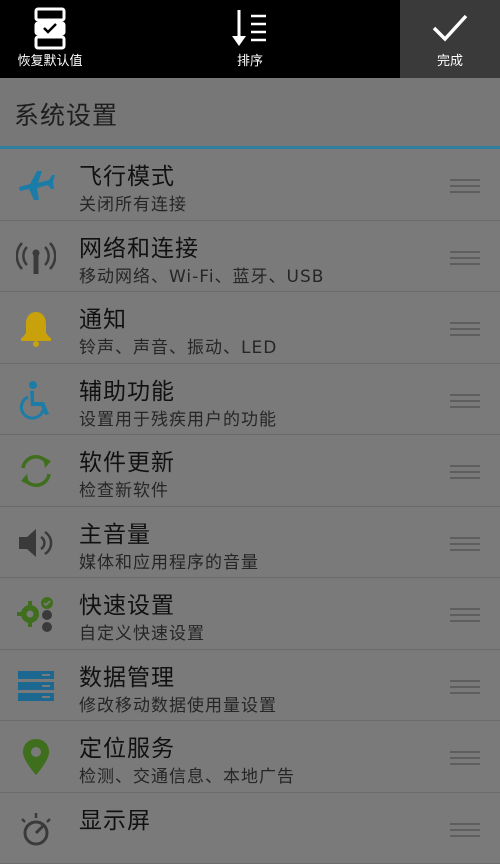 Image resolution: width=500 pixels, height=864 pixels. What do you see at coordinates (103, 317) in the screenshot?
I see `item-title: 通知` at bounding box center [103, 317].